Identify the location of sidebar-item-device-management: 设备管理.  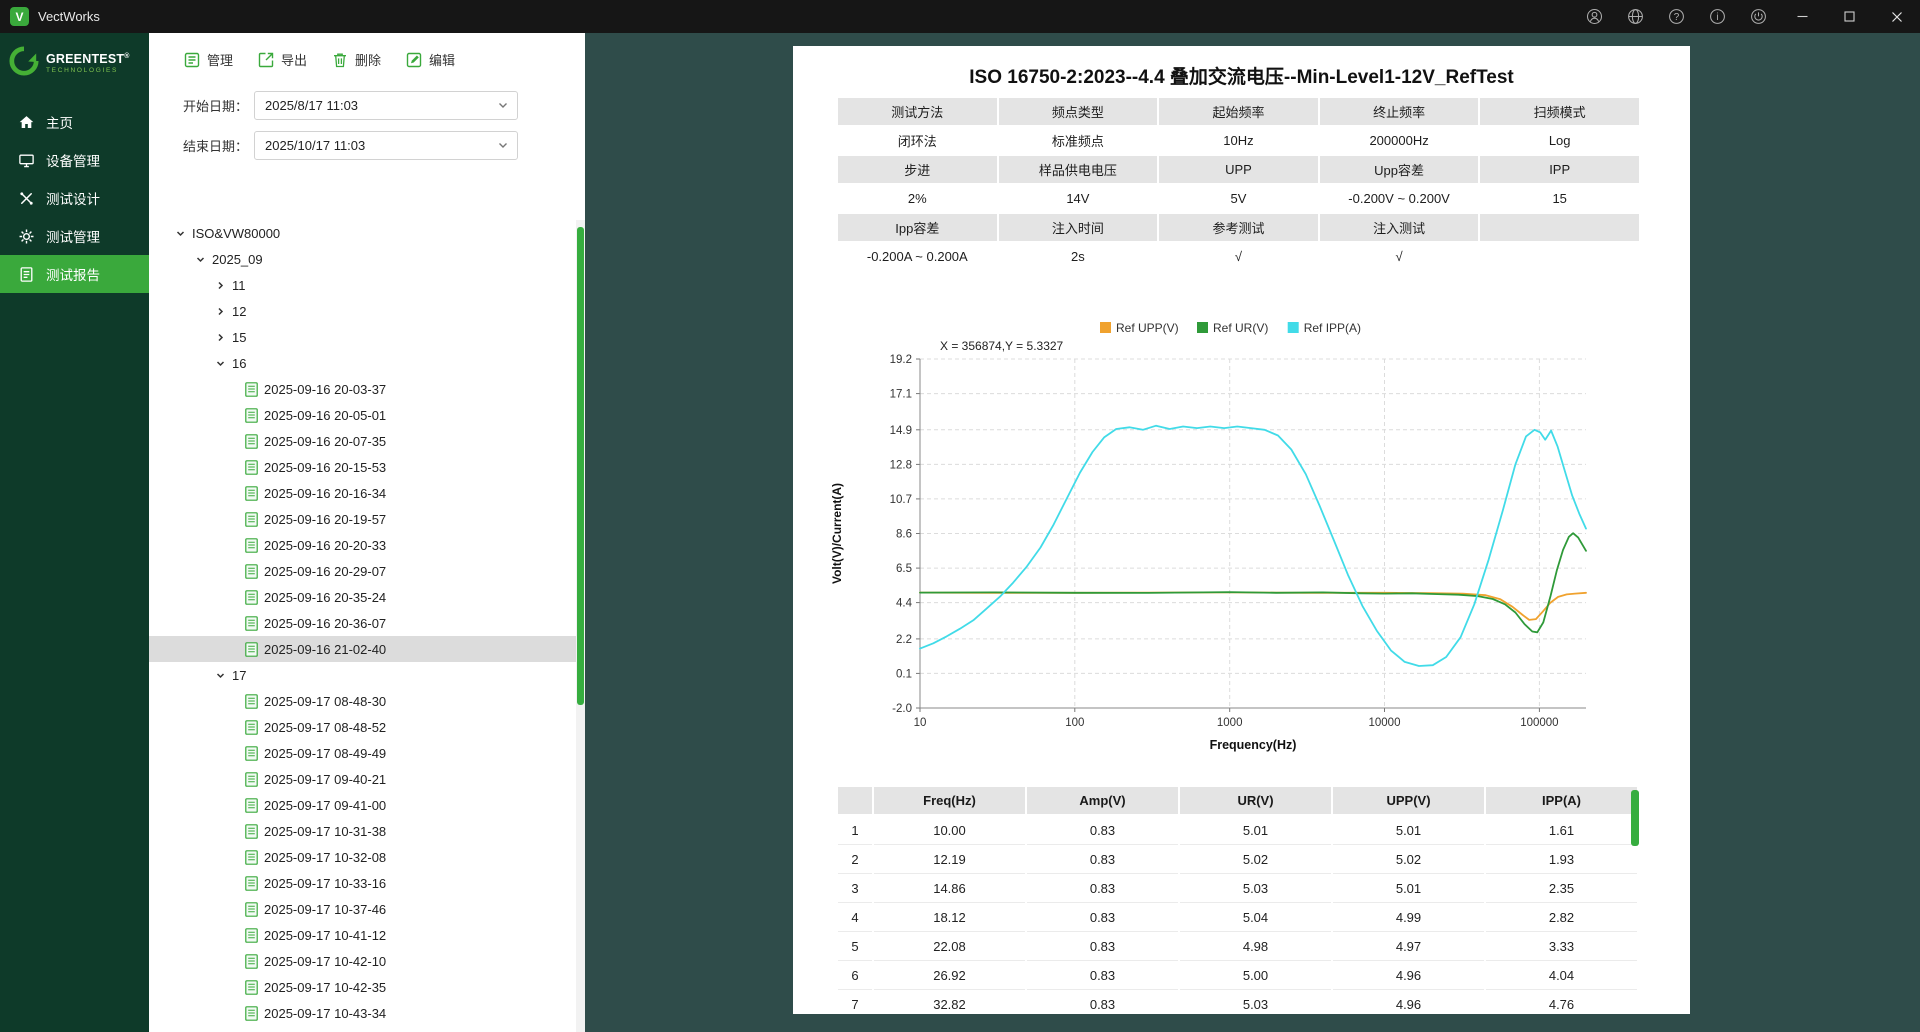
(74, 160).